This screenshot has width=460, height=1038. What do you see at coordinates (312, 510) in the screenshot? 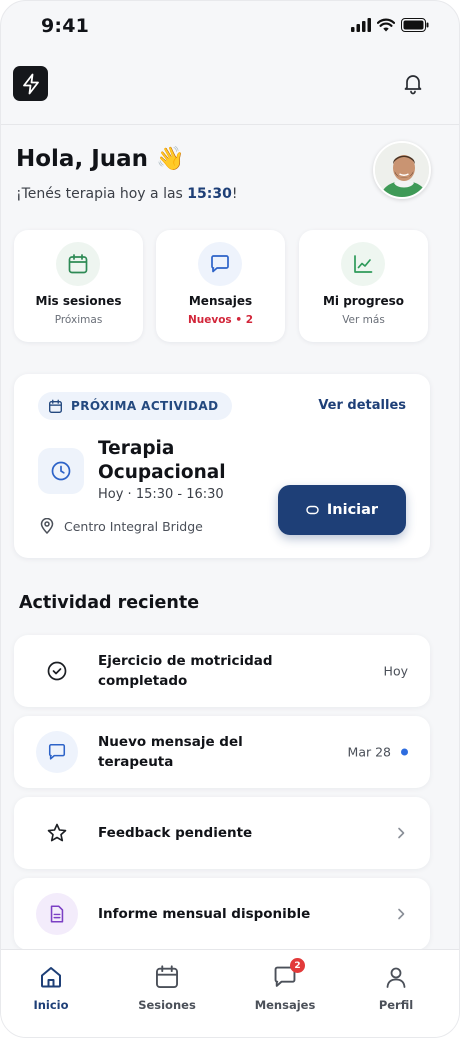
I see `video-icon` at bounding box center [312, 510].